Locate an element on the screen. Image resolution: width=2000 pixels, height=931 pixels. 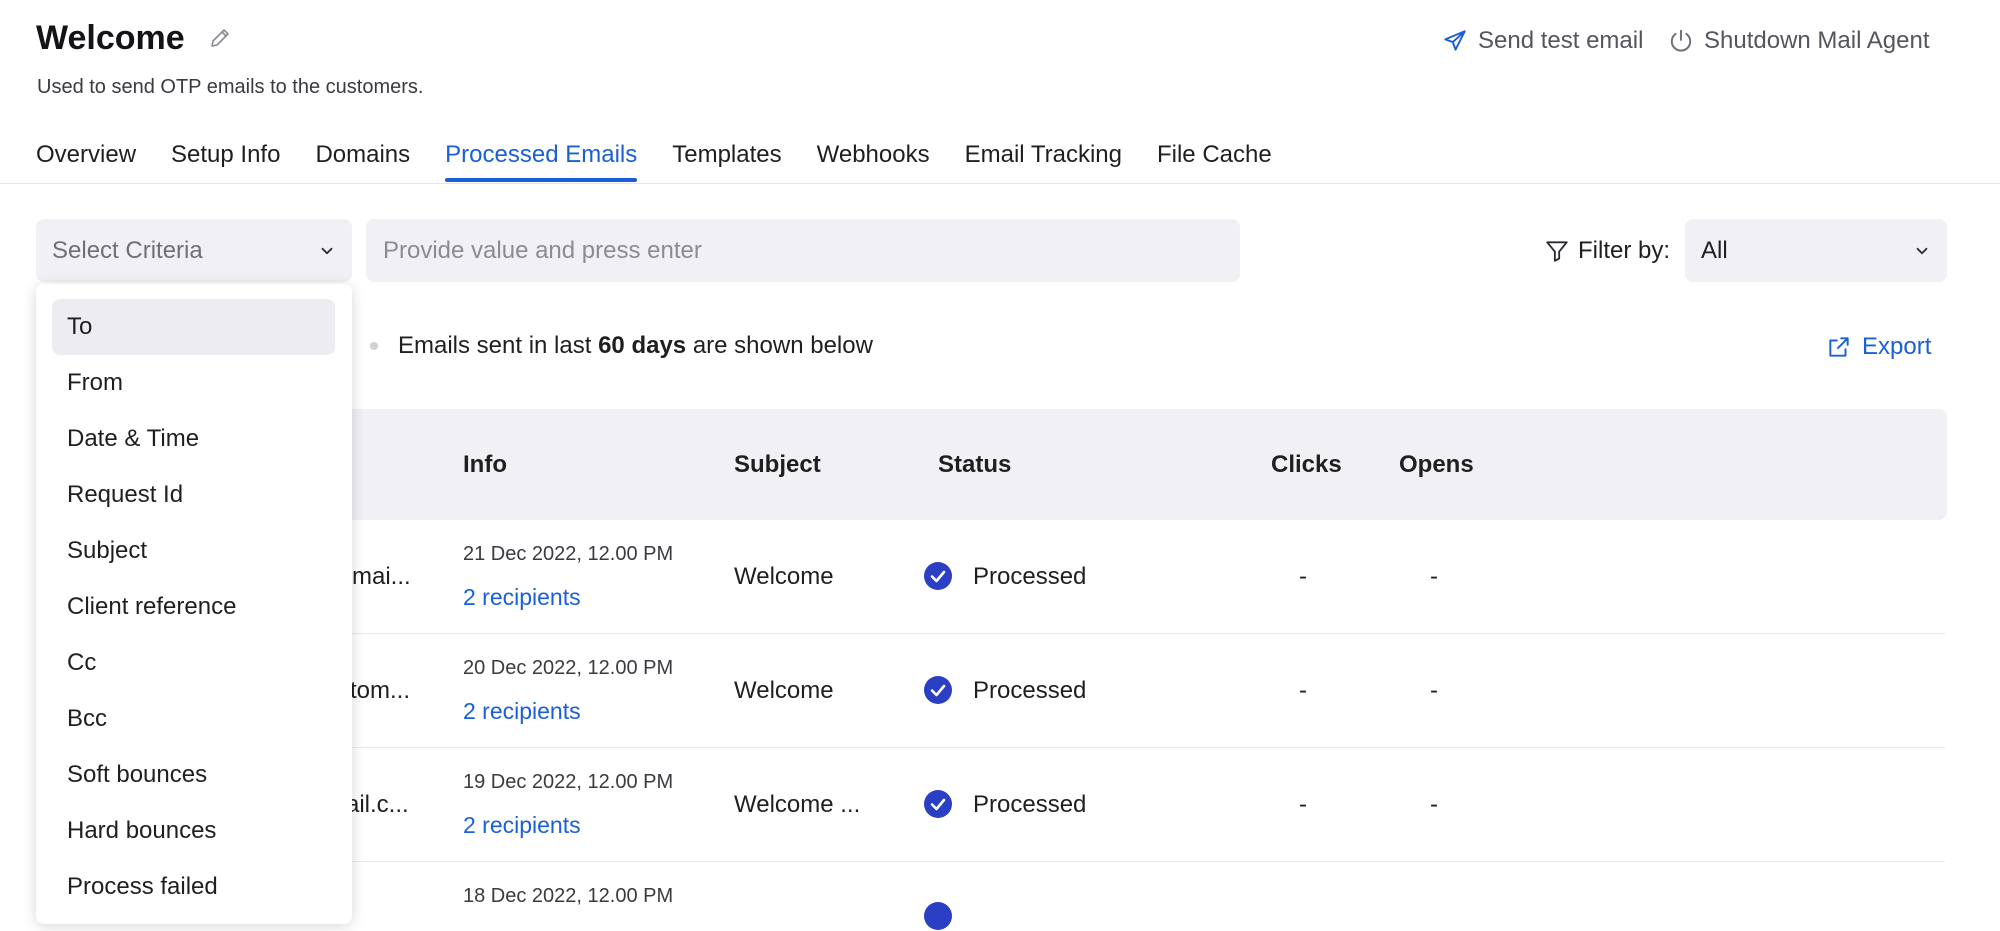
filter-by-label-group: Filter by: is located at coordinates (1607, 250).